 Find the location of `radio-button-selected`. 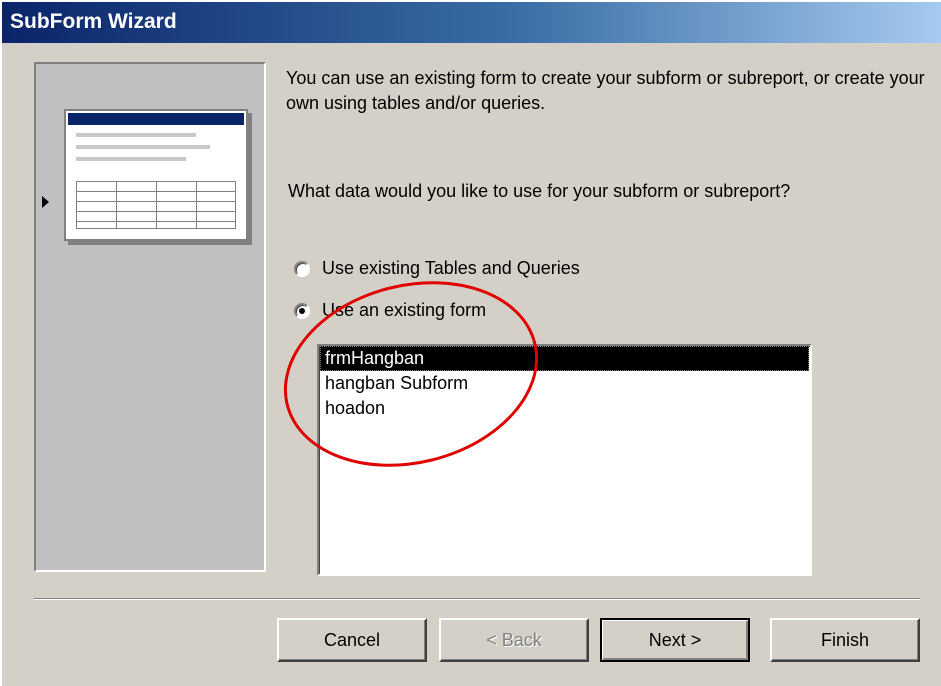

radio-button-selected is located at coordinates (302, 310).